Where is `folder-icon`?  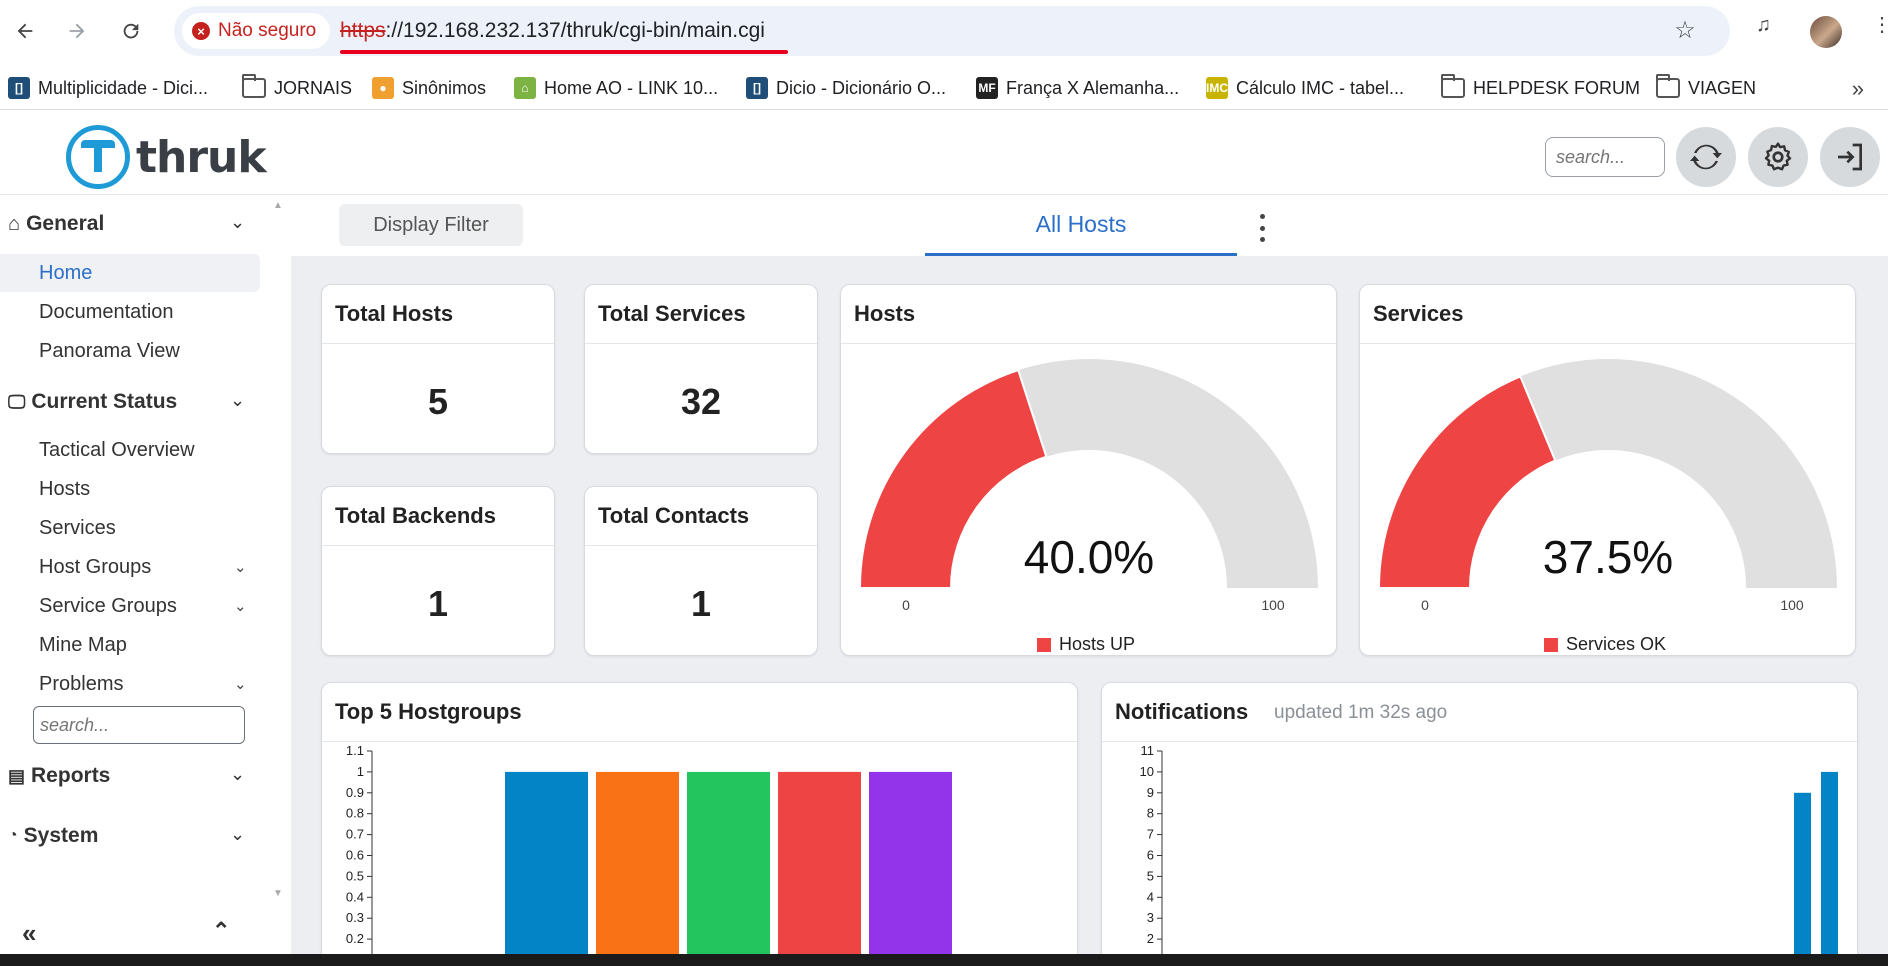 folder-icon is located at coordinates (1453, 86).